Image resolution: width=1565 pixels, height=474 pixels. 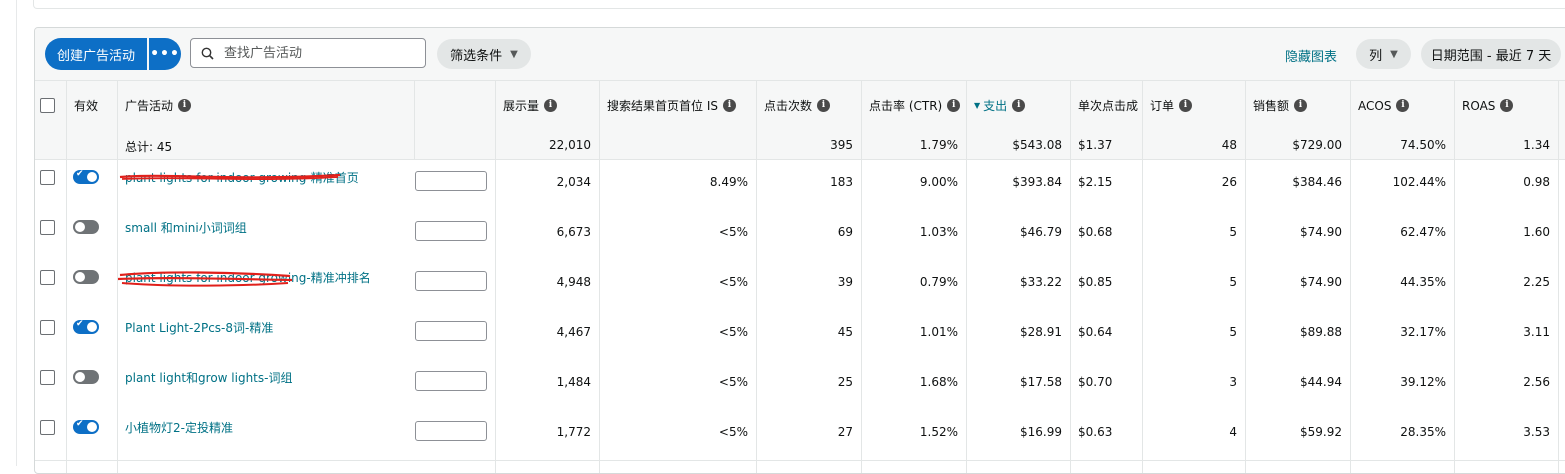 I want to click on header-roas: ROAS i, so click(x=1506, y=105).